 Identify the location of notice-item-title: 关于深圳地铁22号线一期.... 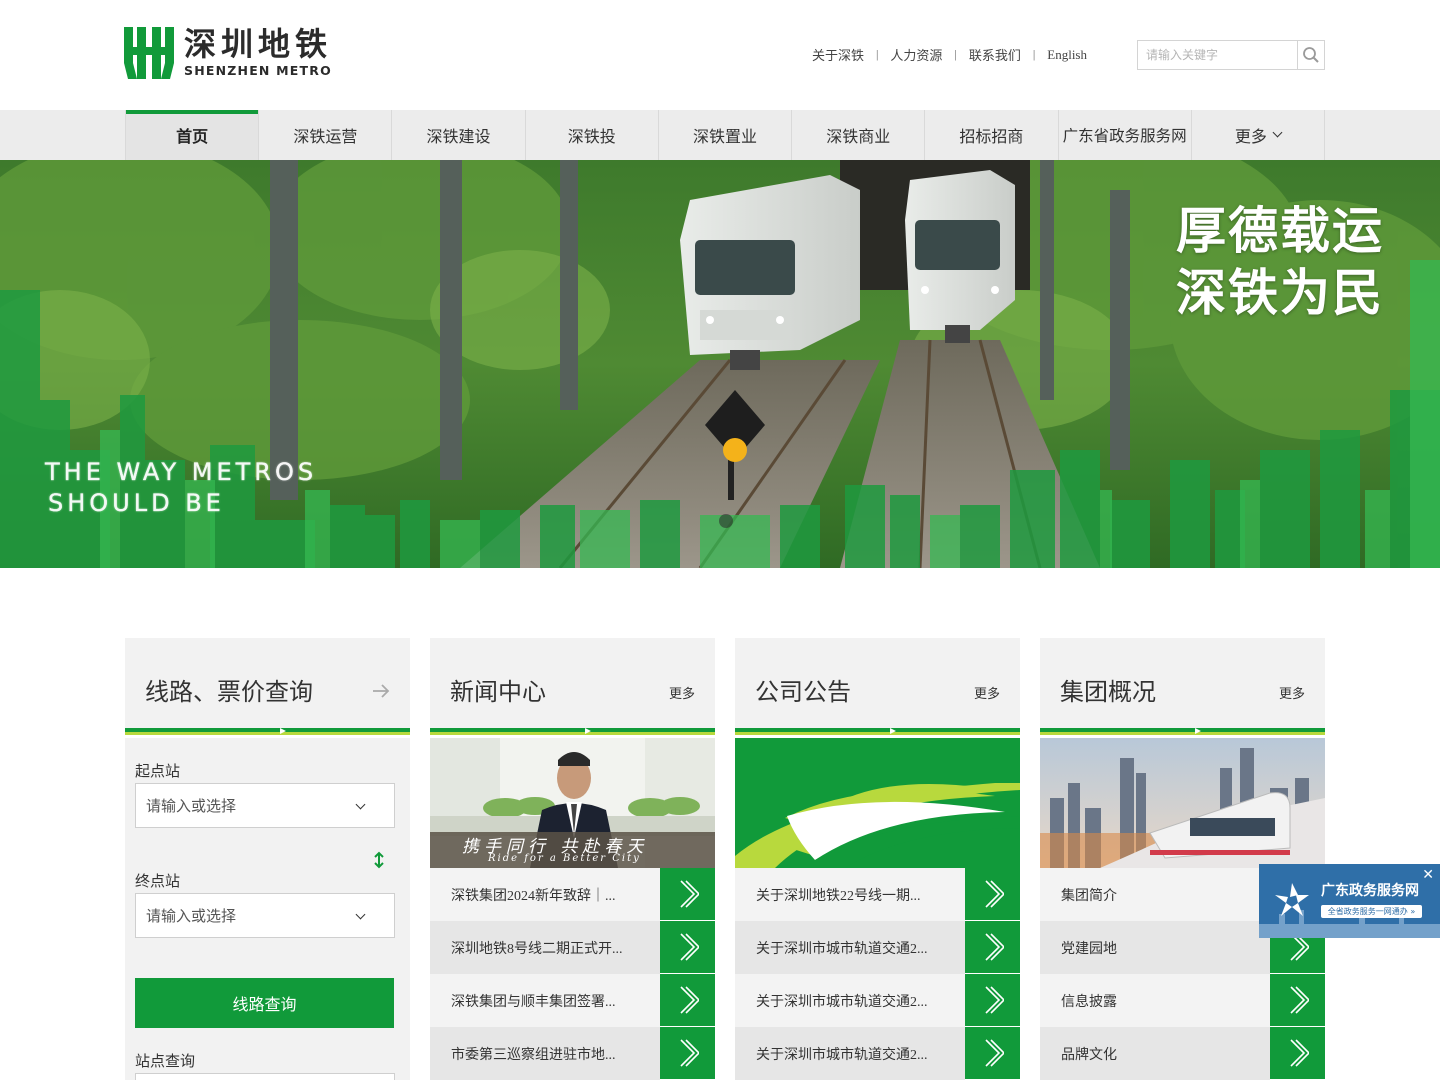
(850, 894).